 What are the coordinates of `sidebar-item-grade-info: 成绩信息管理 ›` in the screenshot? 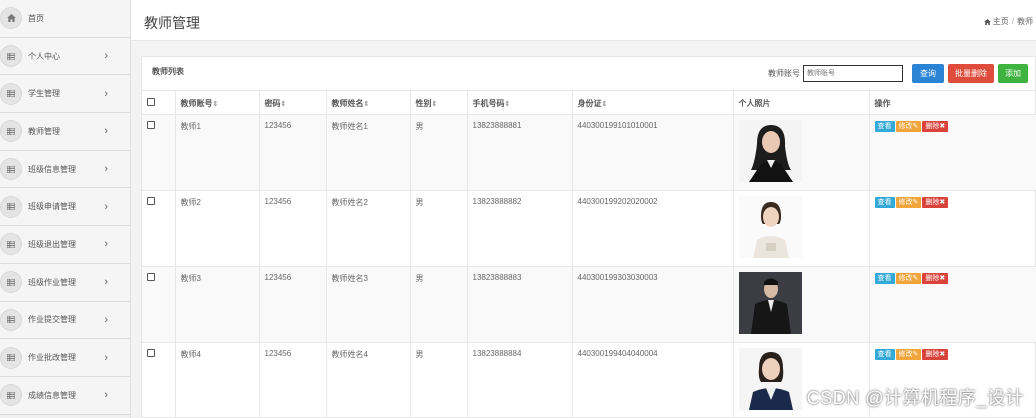 It's located at (65, 395).